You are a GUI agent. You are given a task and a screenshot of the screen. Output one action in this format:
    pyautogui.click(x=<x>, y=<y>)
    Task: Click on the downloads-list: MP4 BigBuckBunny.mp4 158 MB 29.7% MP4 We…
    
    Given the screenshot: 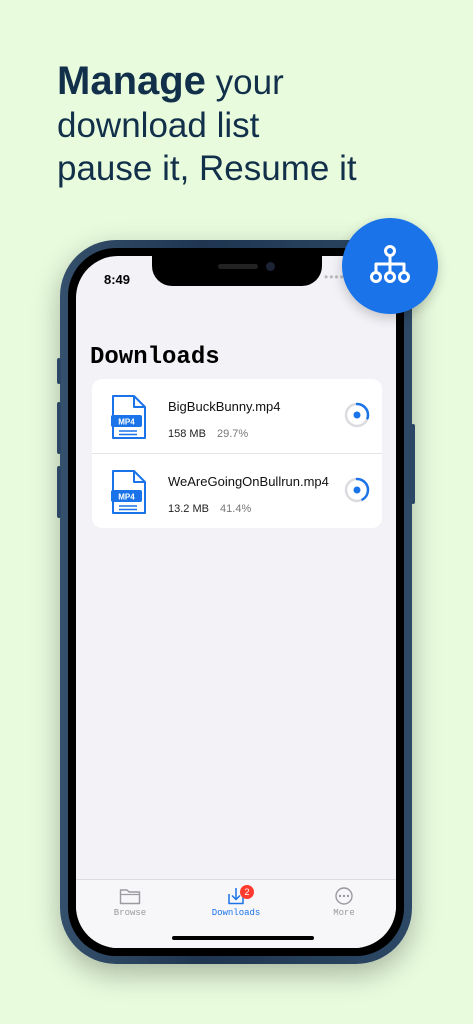 What is the action you would take?
    pyautogui.click(x=237, y=453)
    